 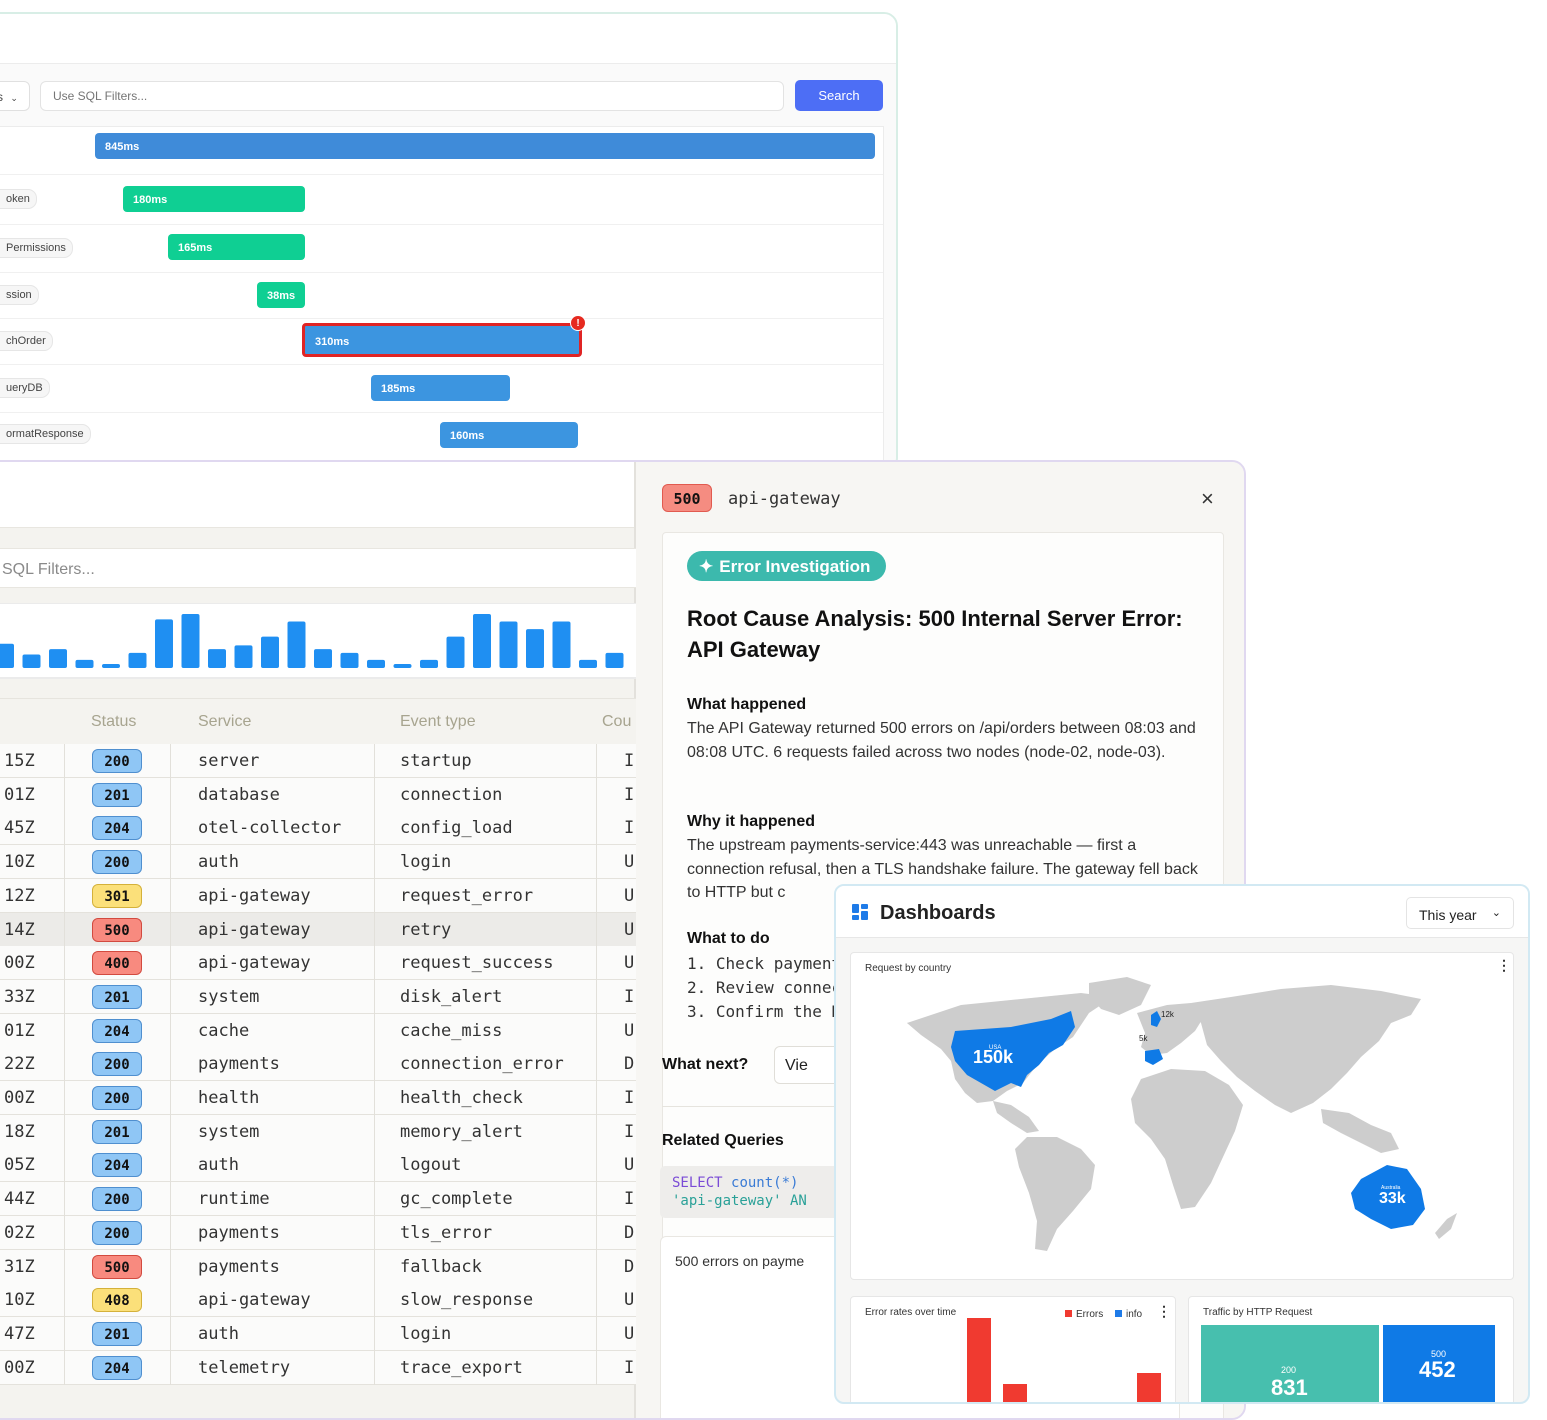 What do you see at coordinates (509, 435) in the screenshot?
I see `span-bar: 160ms` at bounding box center [509, 435].